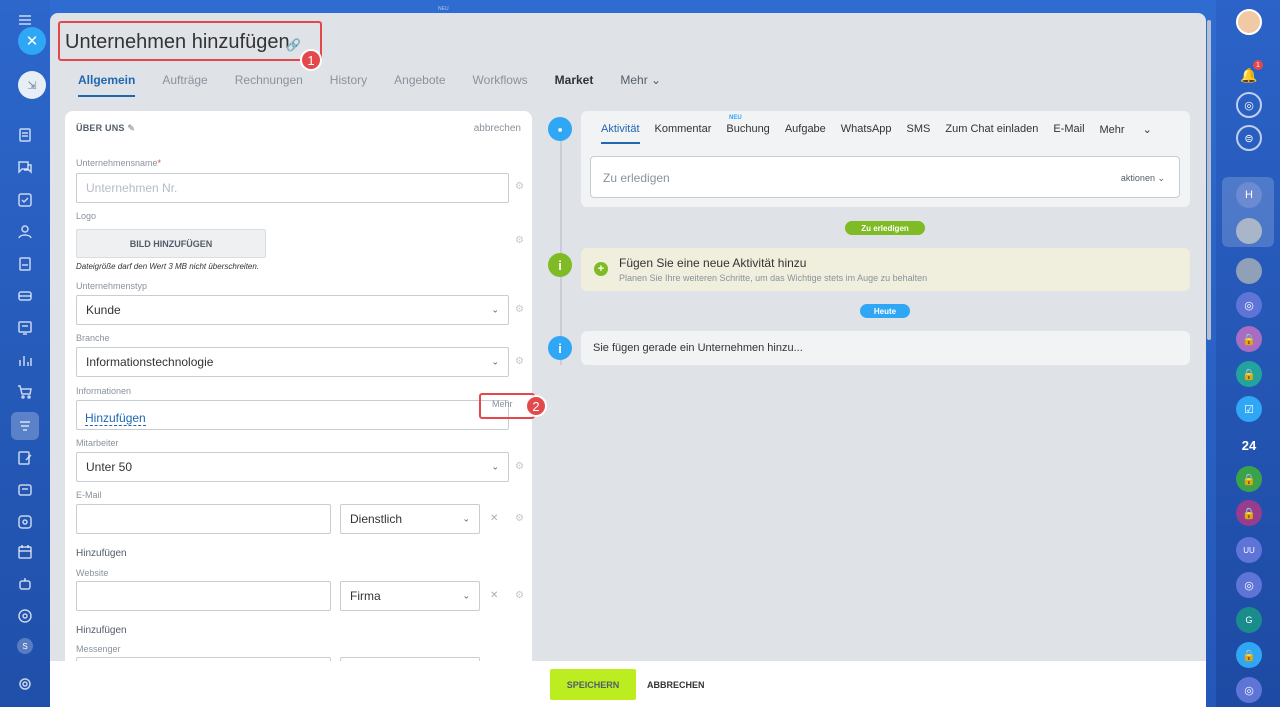 The width and height of the screenshot is (1280, 707). Describe the element at coordinates (443, 9) in the screenshot. I see `background-new-badge: NEU` at that location.